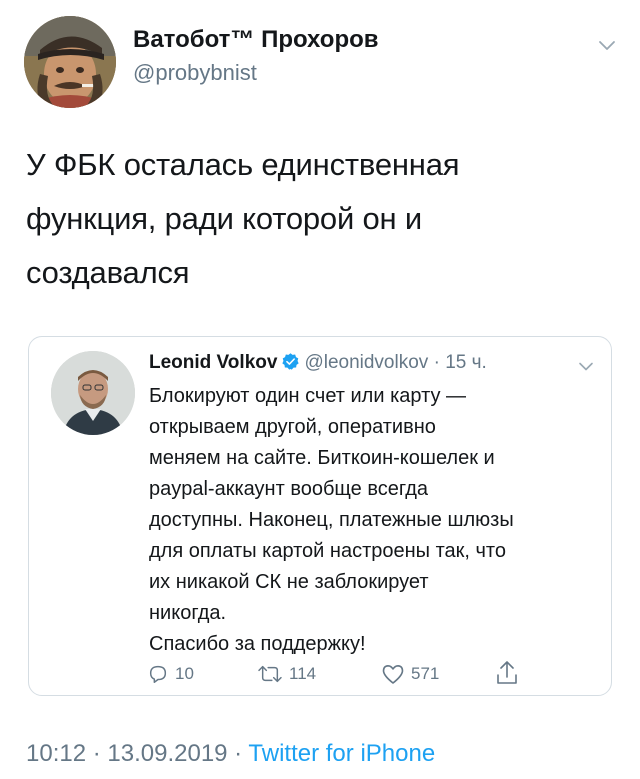 This screenshot has height=779, width=640. I want to click on like-count: 571, so click(425, 673).